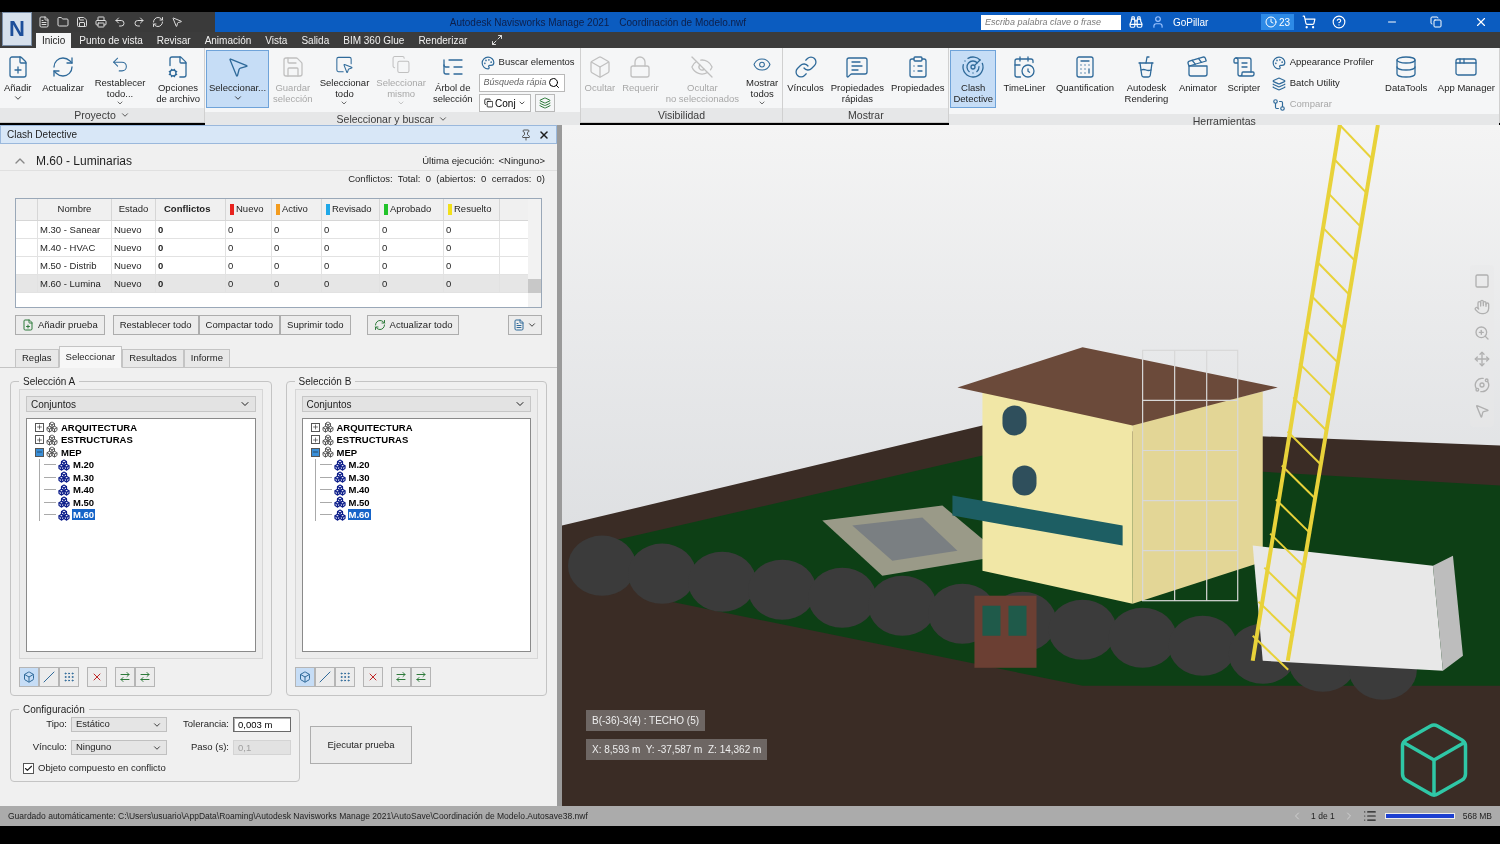 Image resolution: width=1500 pixels, height=844 pixels. Describe the element at coordinates (272, 248) in the screenshot. I see `table-row: M.40 - HVAC Nuevo 0 0 0 0 0 0` at that location.